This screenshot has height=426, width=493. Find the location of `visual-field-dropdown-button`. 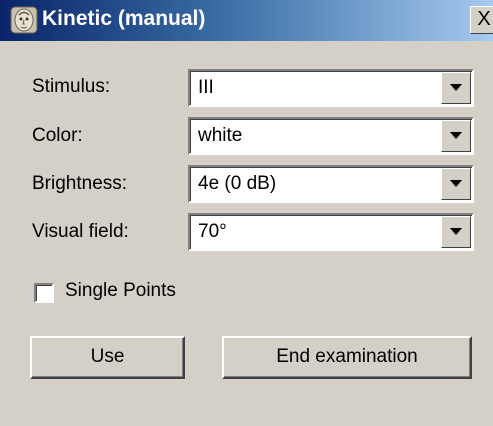

visual-field-dropdown-button is located at coordinates (456, 232).